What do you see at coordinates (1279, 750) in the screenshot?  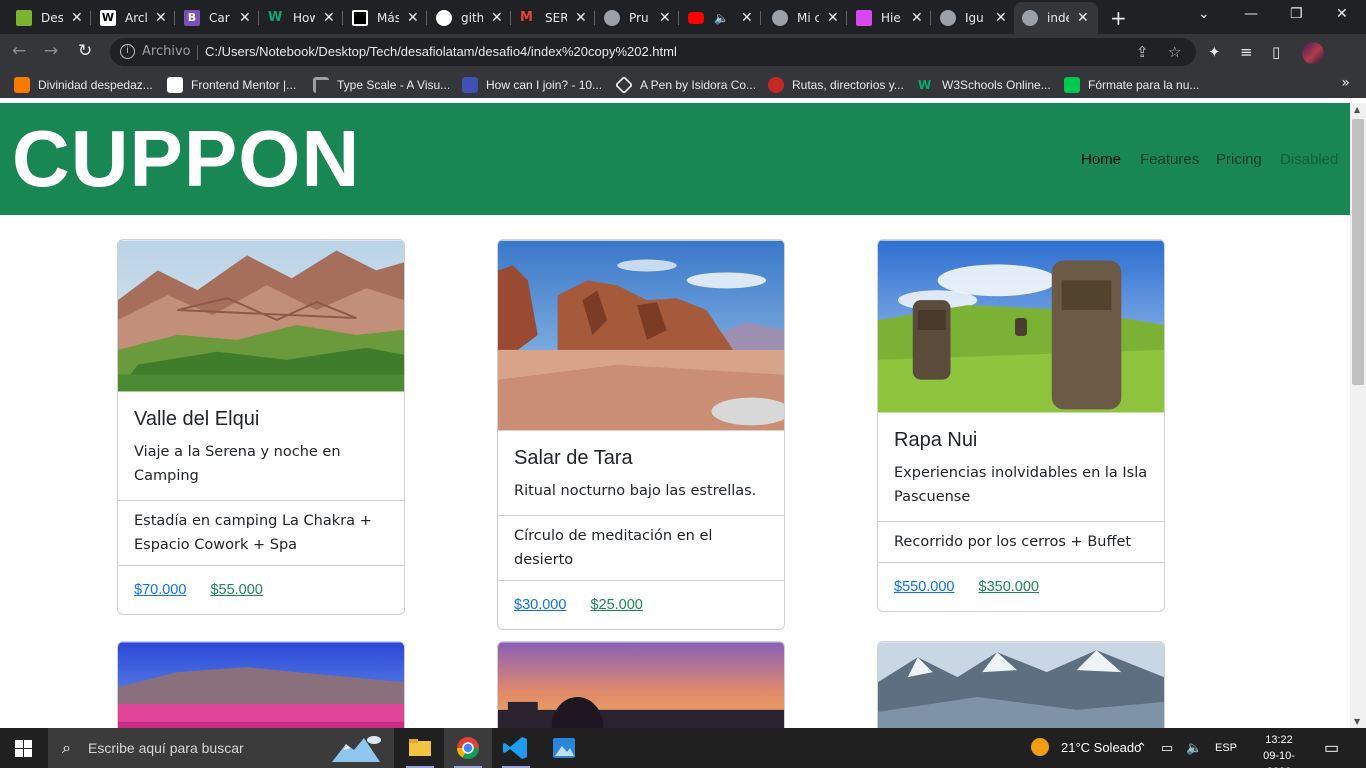 I see `taskbar-clock: 13:22 09-10-2022` at bounding box center [1279, 750].